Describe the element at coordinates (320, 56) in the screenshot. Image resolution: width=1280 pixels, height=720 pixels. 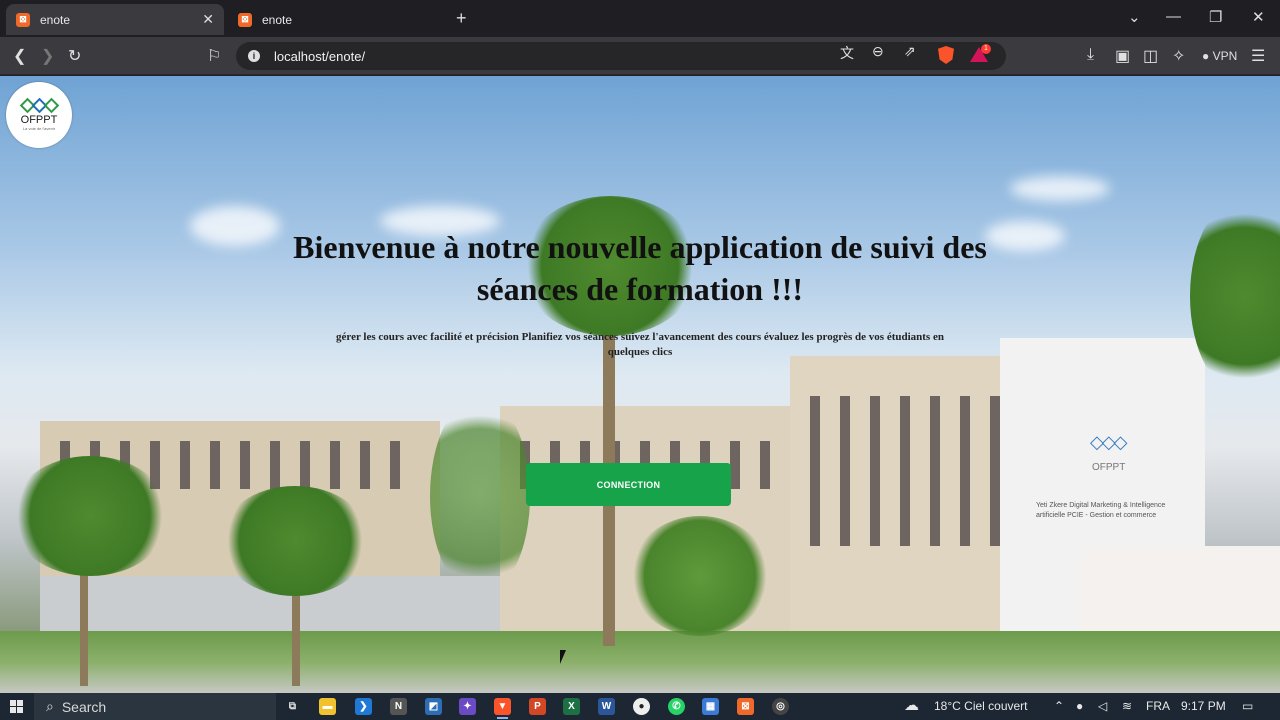
I see `url-text: localhost/enote/` at that location.